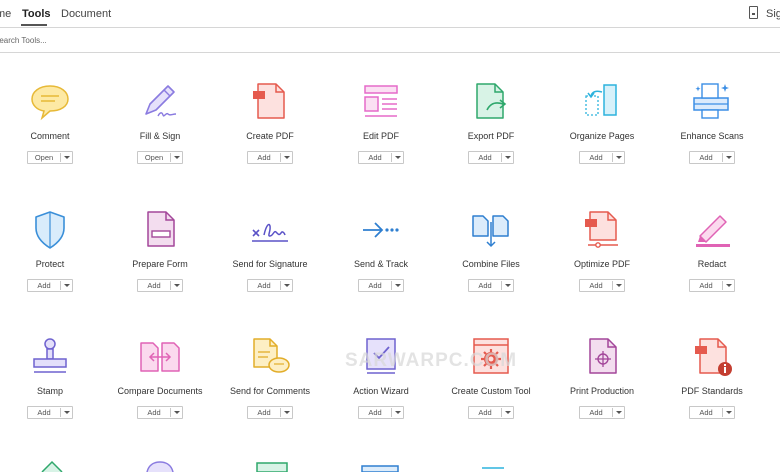  What do you see at coordinates (154, 157) in the screenshot?
I see `button-label: Open` at bounding box center [154, 157].